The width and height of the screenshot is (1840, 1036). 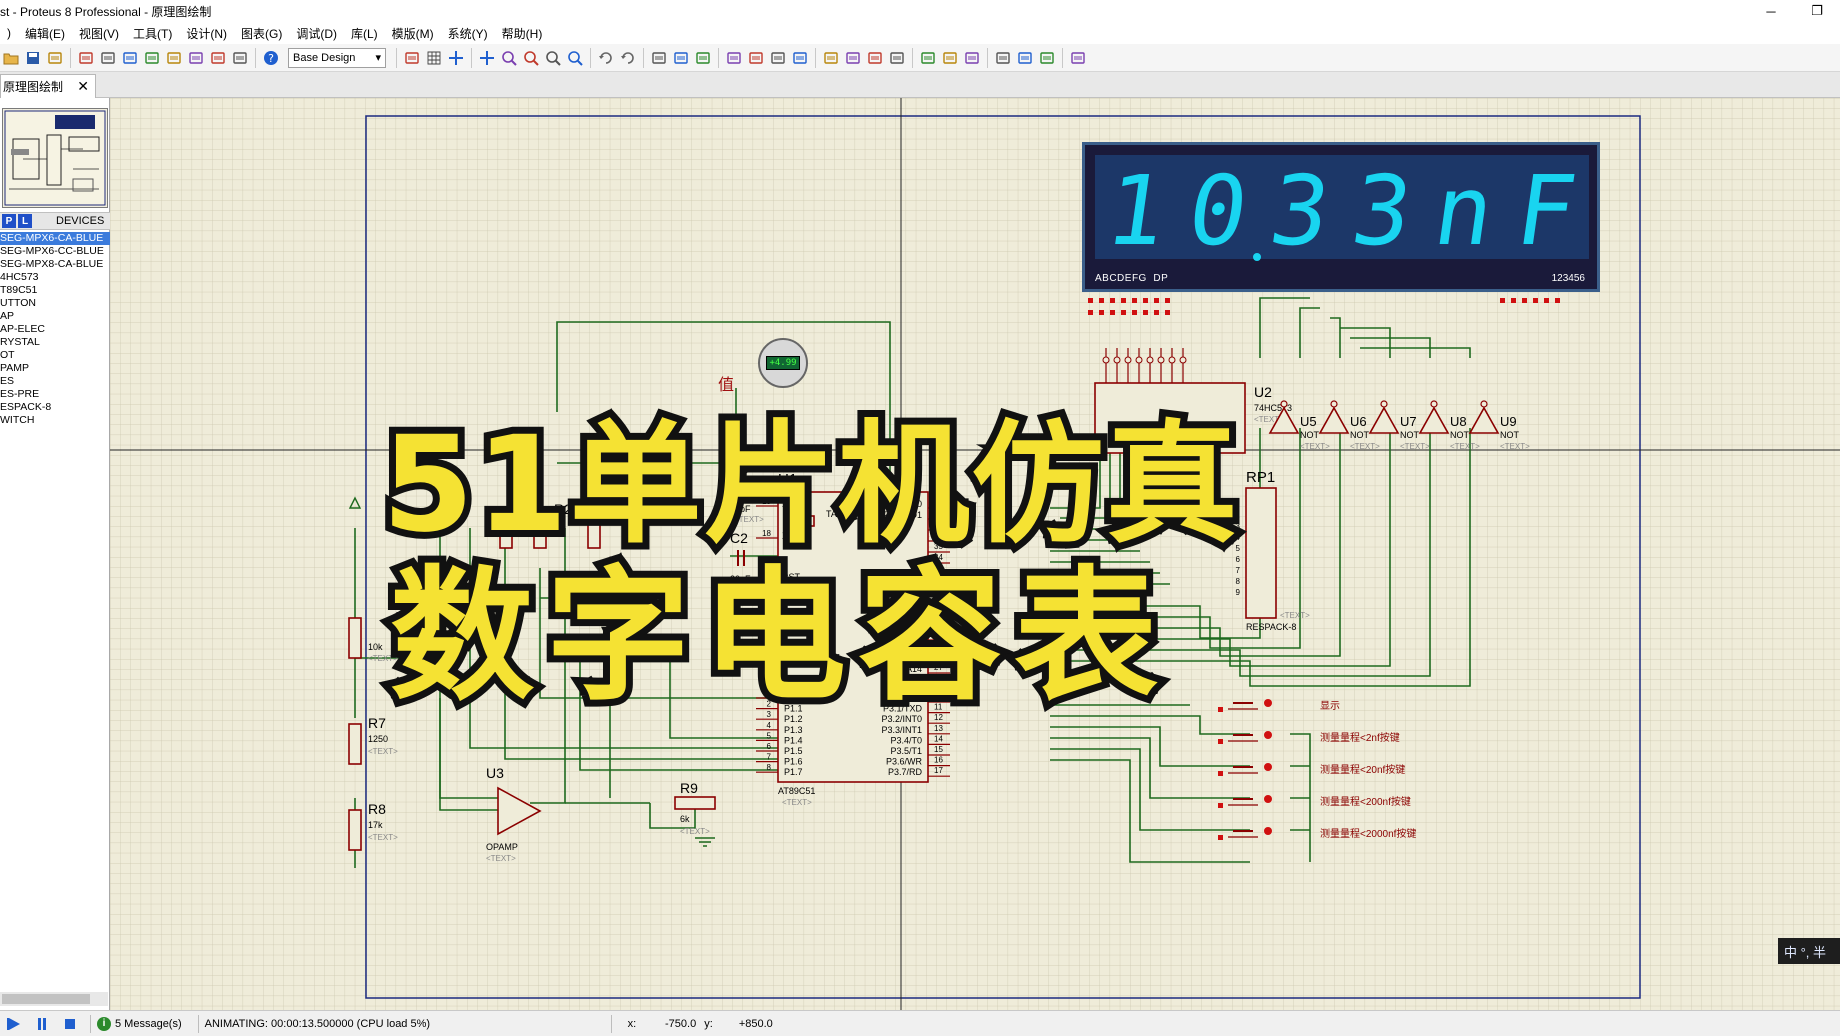 I want to click on r-10k-resistor, so click(x=355, y=638).